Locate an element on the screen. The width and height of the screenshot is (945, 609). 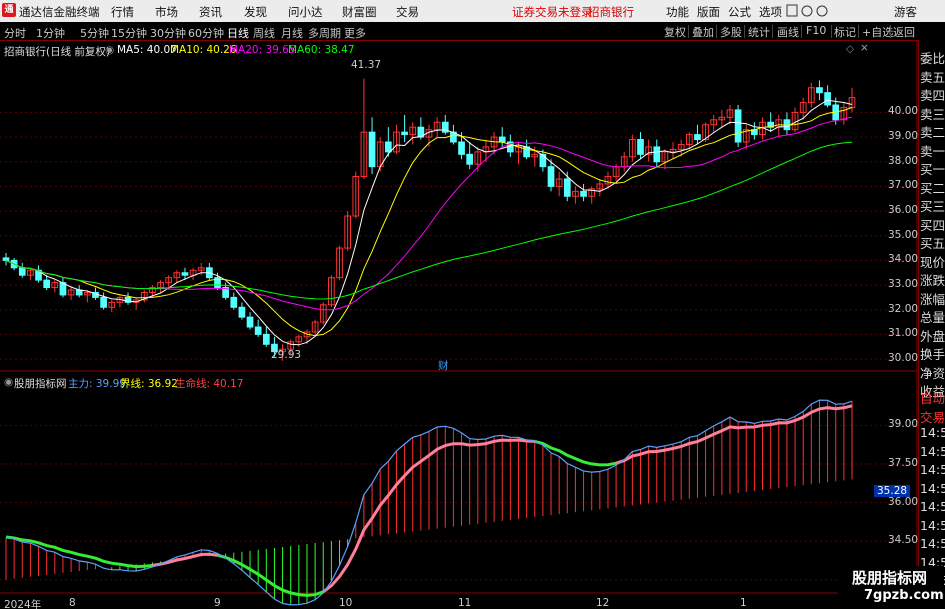
indicator-name: 股朋指标网 is located at coordinates (40, 383).